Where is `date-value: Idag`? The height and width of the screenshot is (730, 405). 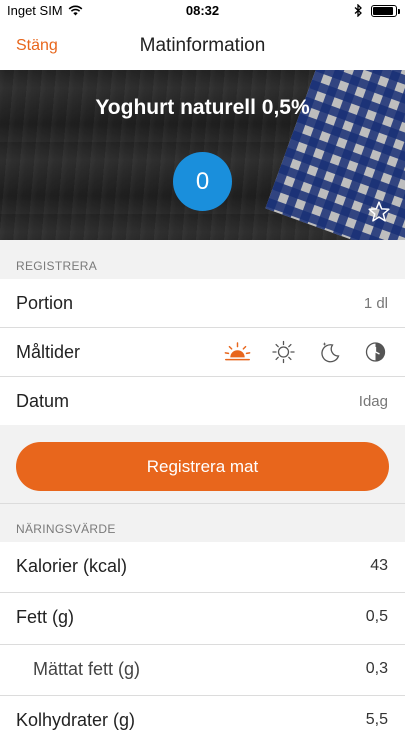
date-value: Idag is located at coordinates (373, 401).